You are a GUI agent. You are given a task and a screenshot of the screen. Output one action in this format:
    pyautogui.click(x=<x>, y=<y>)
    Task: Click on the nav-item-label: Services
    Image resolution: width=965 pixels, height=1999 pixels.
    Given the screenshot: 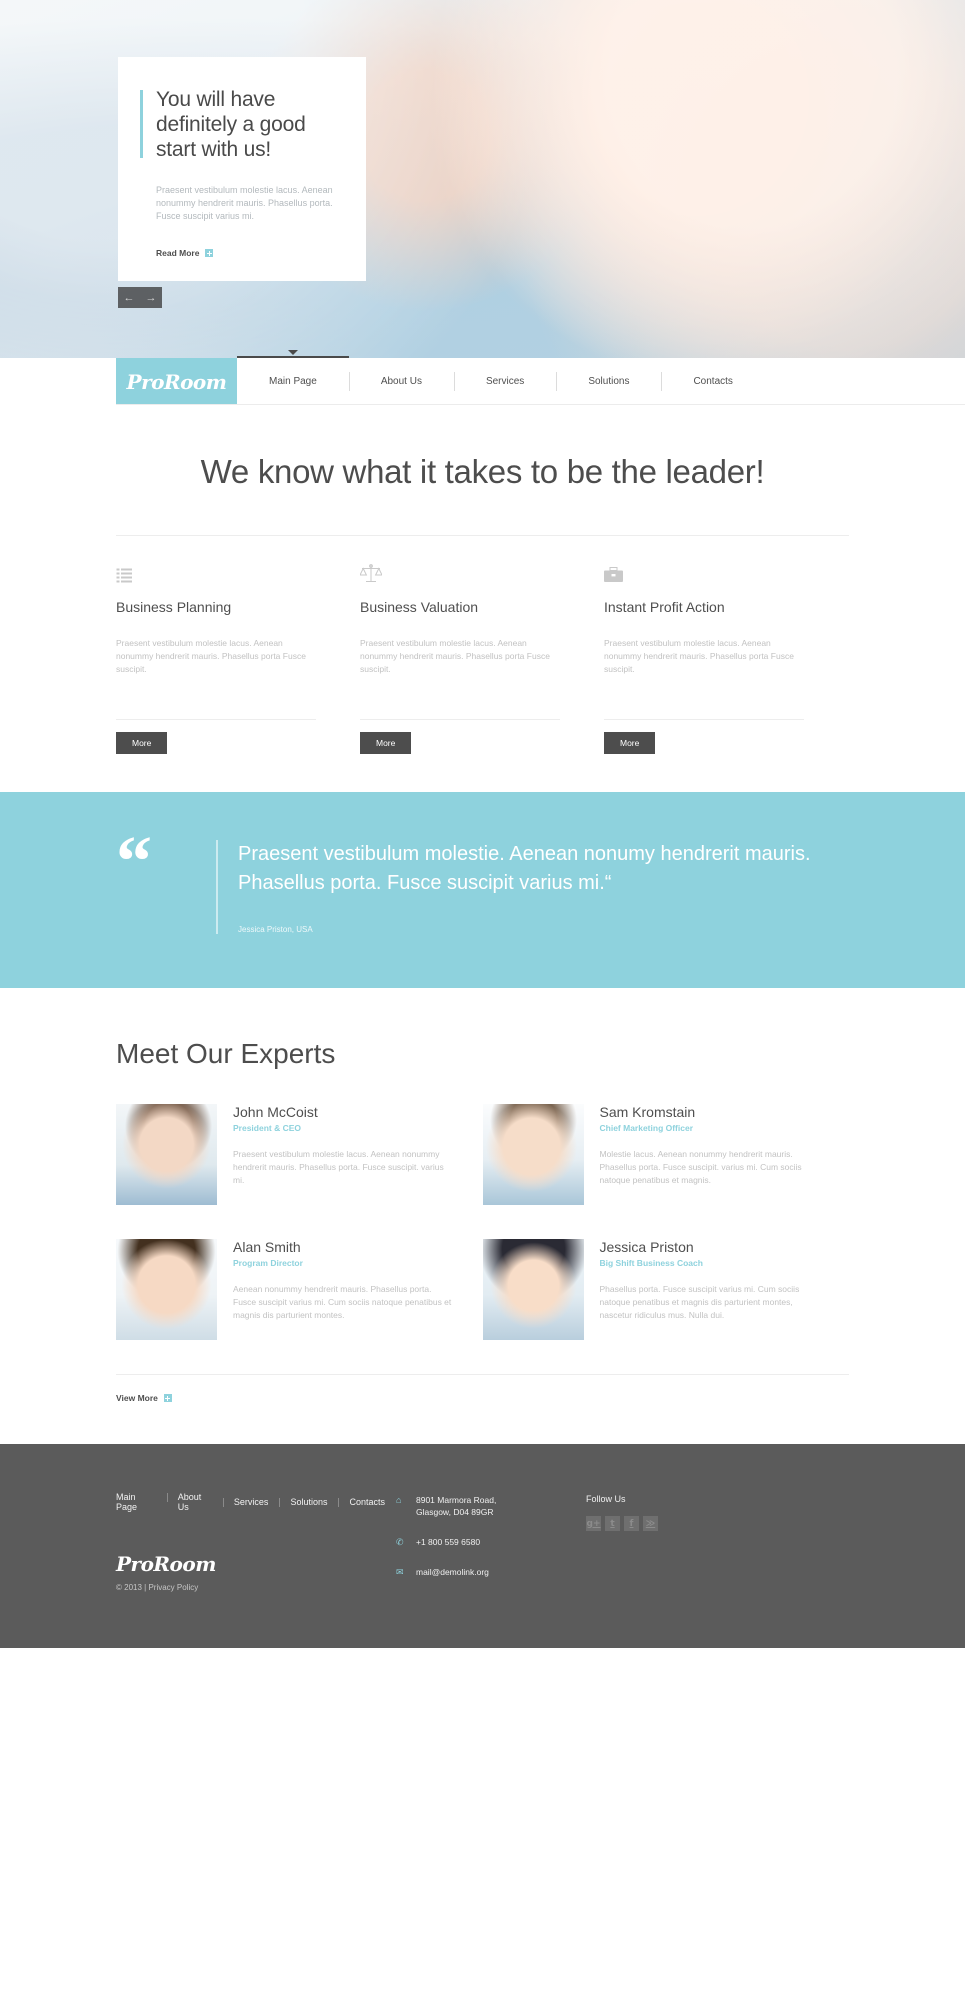 What is the action you would take?
    pyautogui.click(x=505, y=381)
    